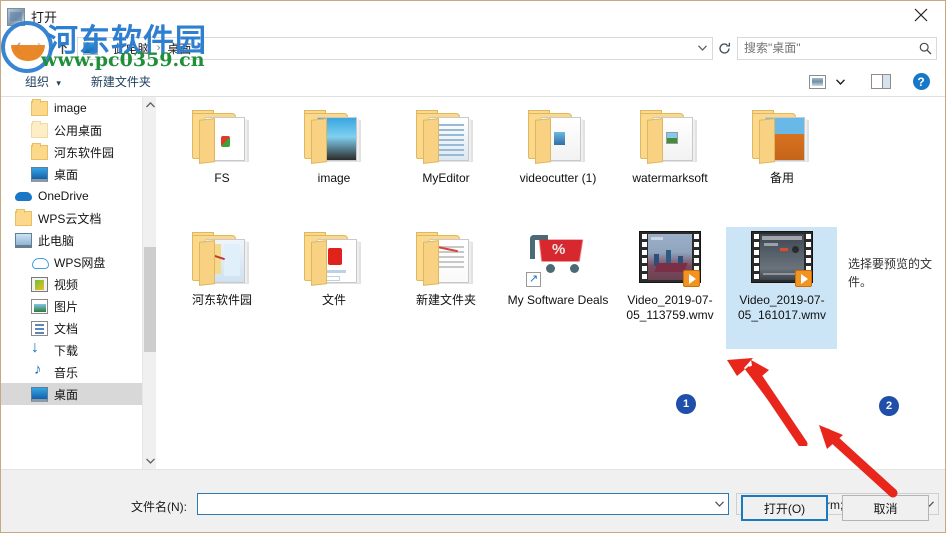 The width and height of the screenshot is (946, 533). I want to click on sidebar-item-12: 音乐, so click(78, 372).